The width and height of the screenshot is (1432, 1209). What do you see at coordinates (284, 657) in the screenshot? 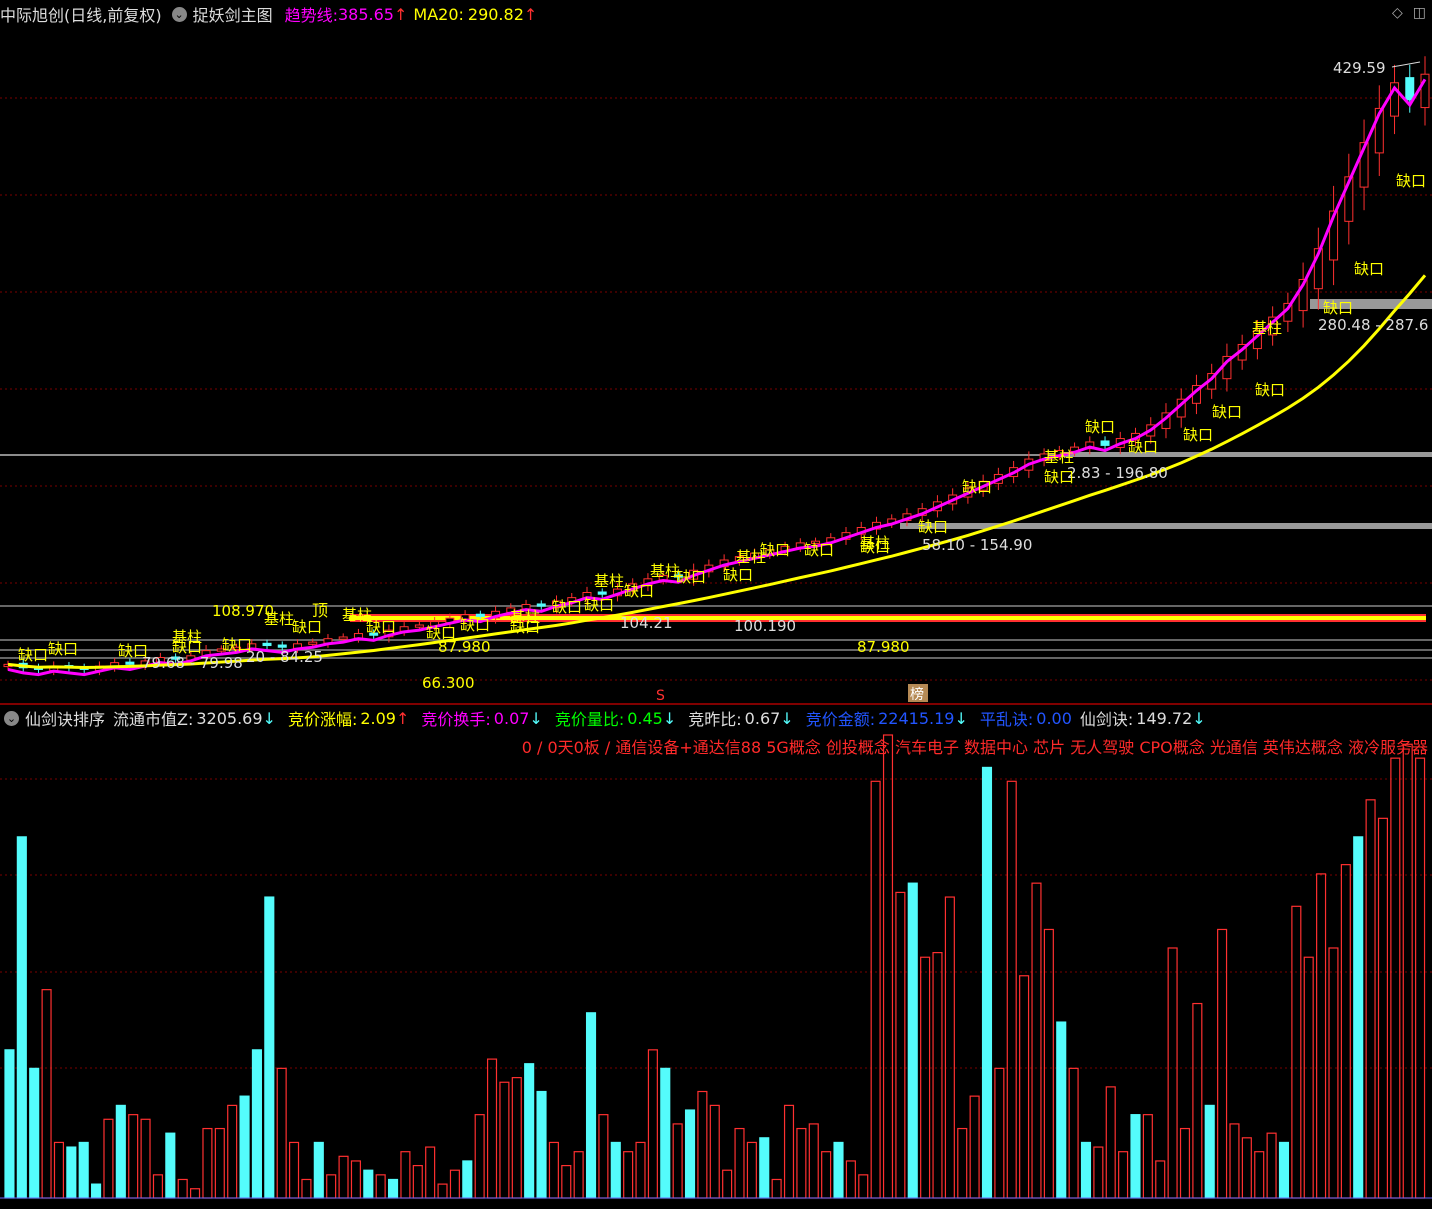
I see `range-label: 20 - 84.25` at bounding box center [284, 657].